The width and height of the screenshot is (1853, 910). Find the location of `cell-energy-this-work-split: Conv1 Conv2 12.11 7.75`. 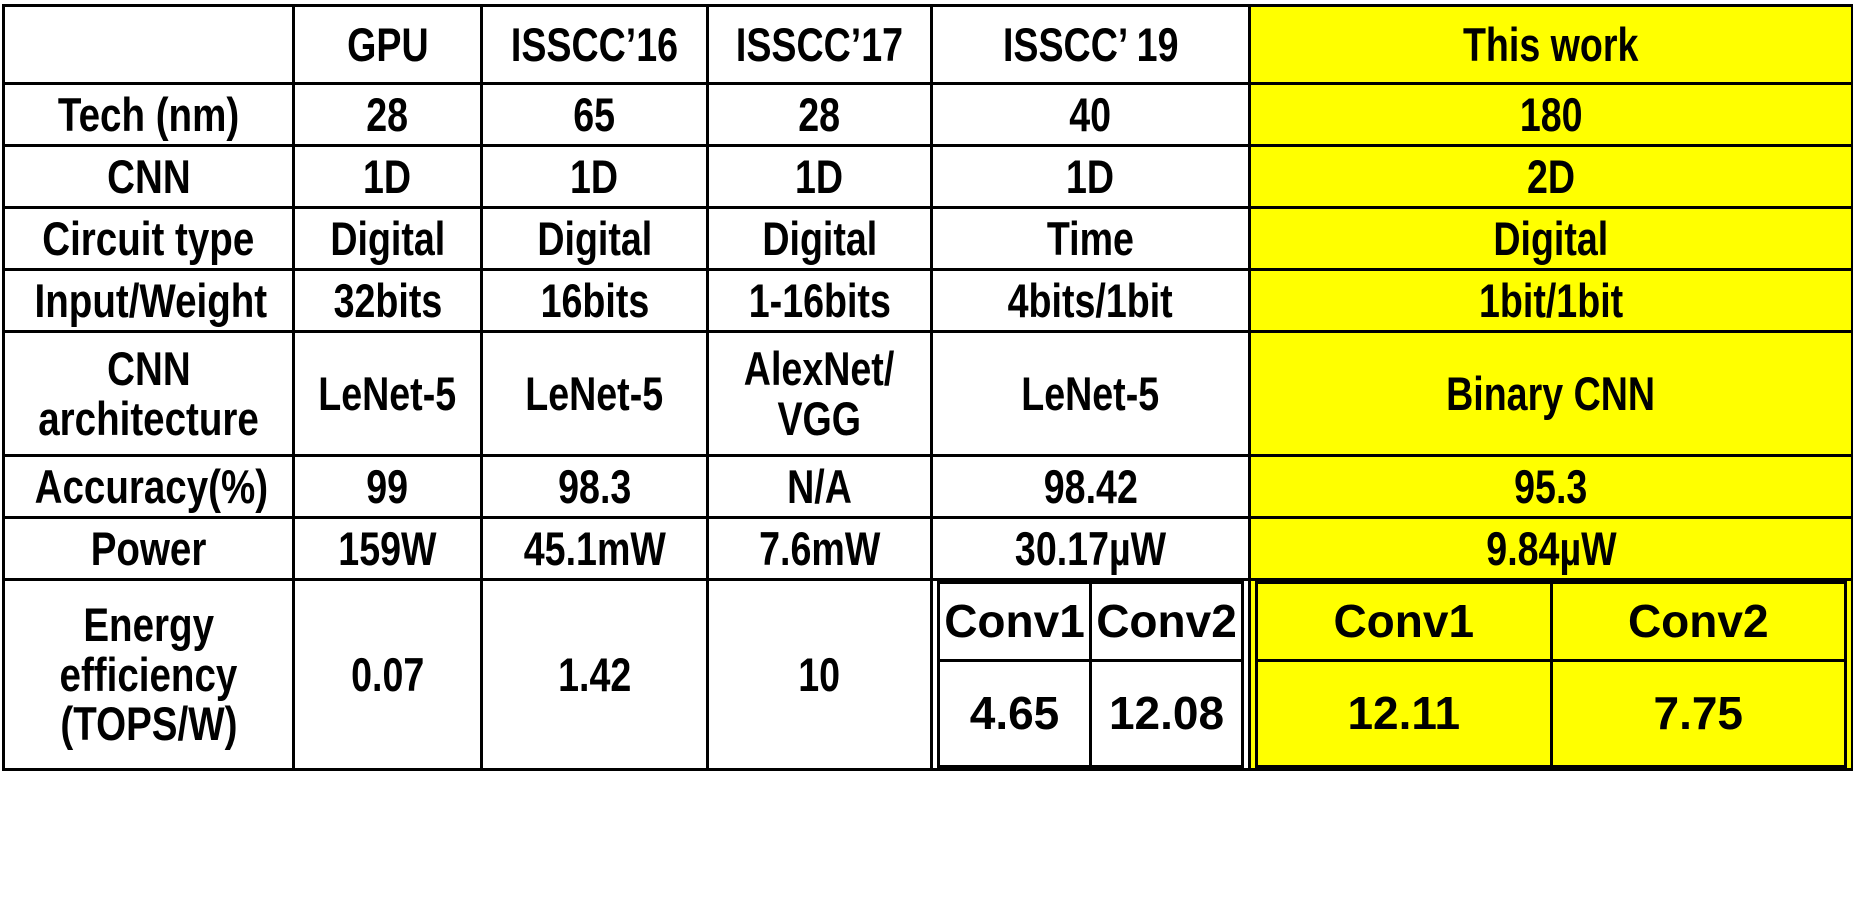

cell-energy-this-work-split: Conv1 Conv2 12.11 7.75 is located at coordinates (1550, 674).